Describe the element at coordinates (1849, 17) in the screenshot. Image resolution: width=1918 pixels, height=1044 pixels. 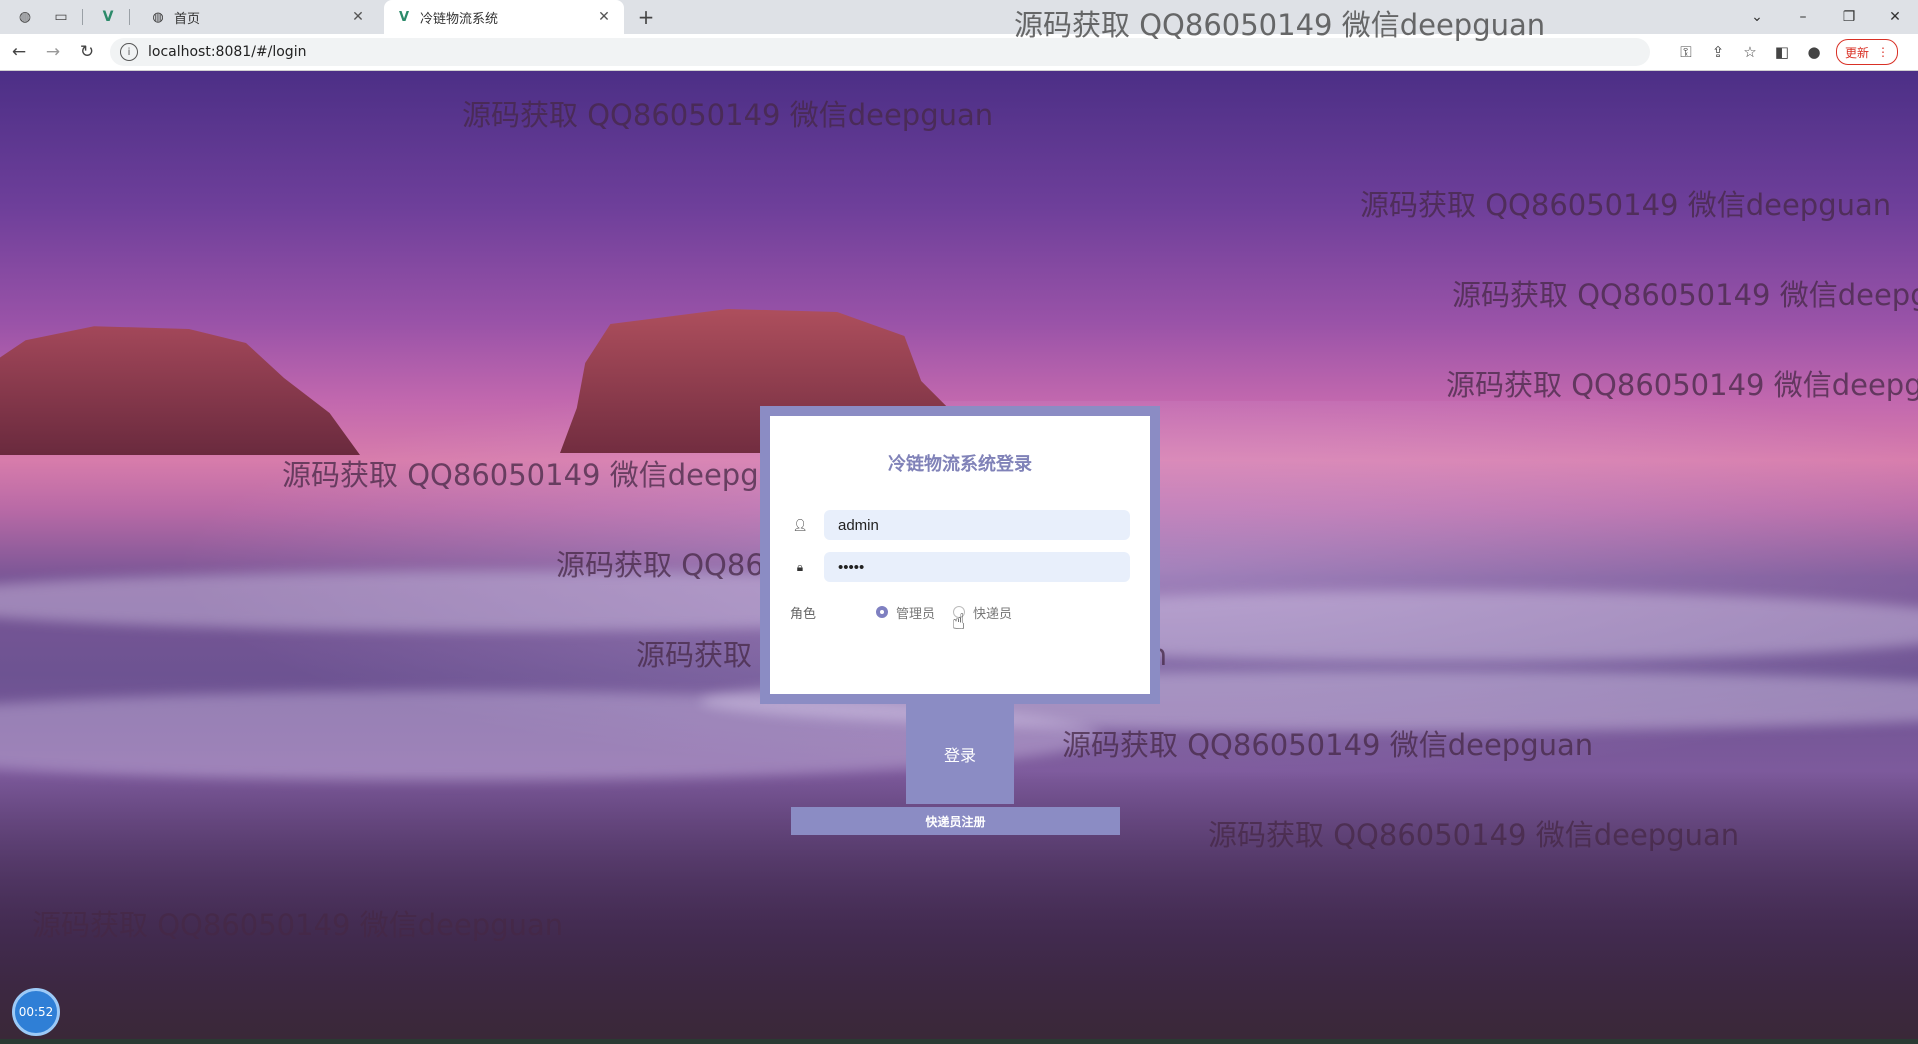
I see `restore-button: ❐` at that location.